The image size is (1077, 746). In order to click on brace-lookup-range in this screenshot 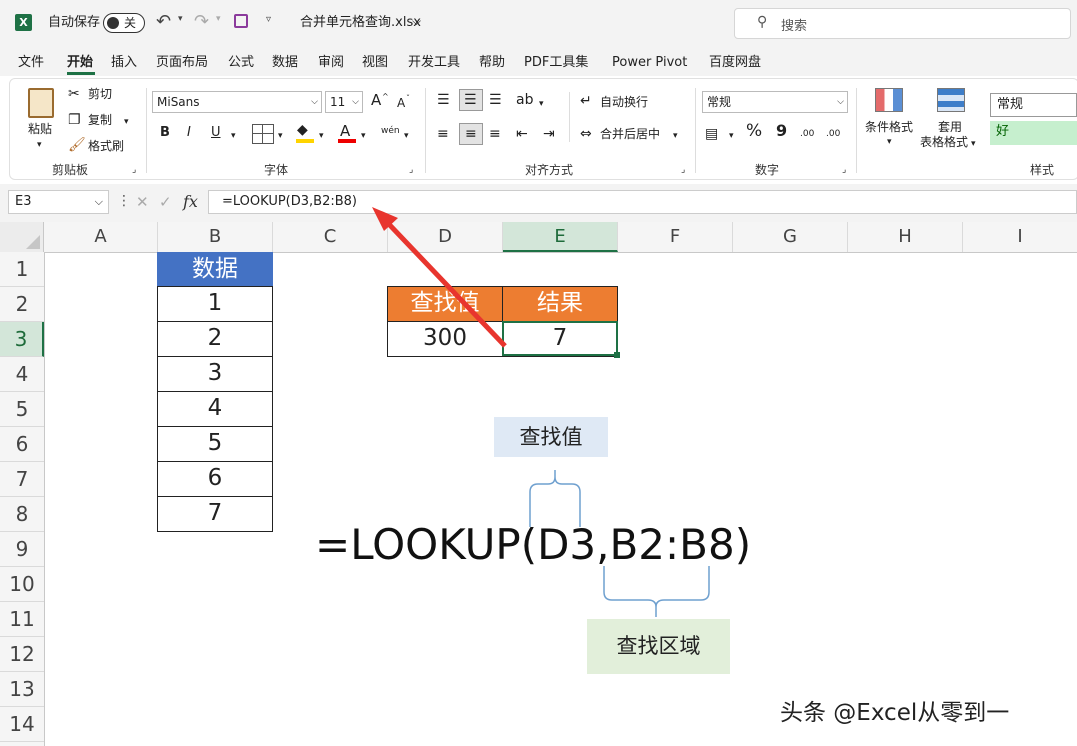, I will do `click(656, 591)`.